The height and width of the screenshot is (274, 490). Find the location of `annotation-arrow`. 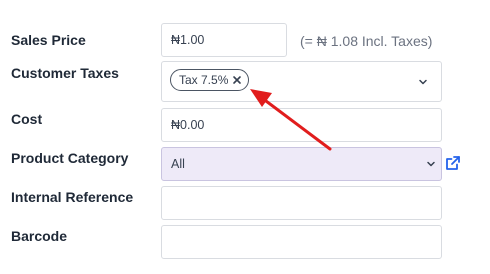

annotation-arrow is located at coordinates (291, 120).